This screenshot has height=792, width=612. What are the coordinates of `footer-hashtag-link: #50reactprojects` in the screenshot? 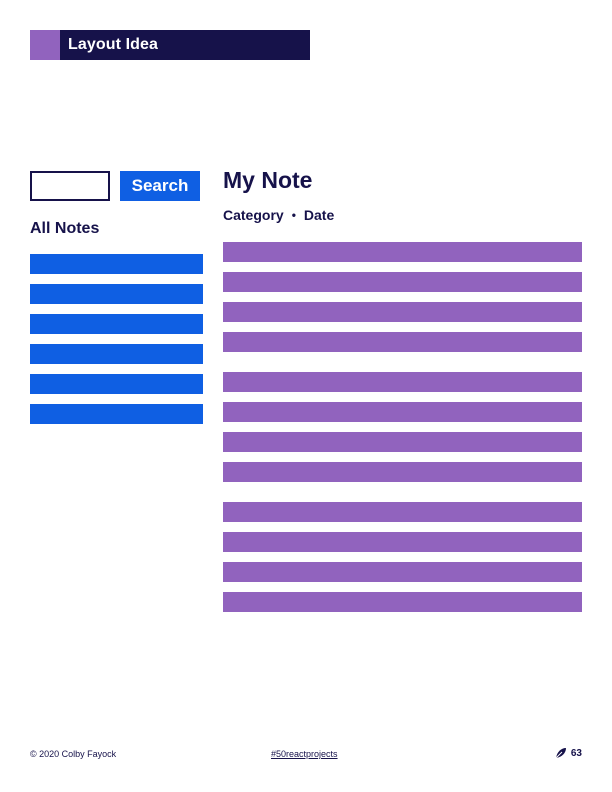 It's located at (304, 754).